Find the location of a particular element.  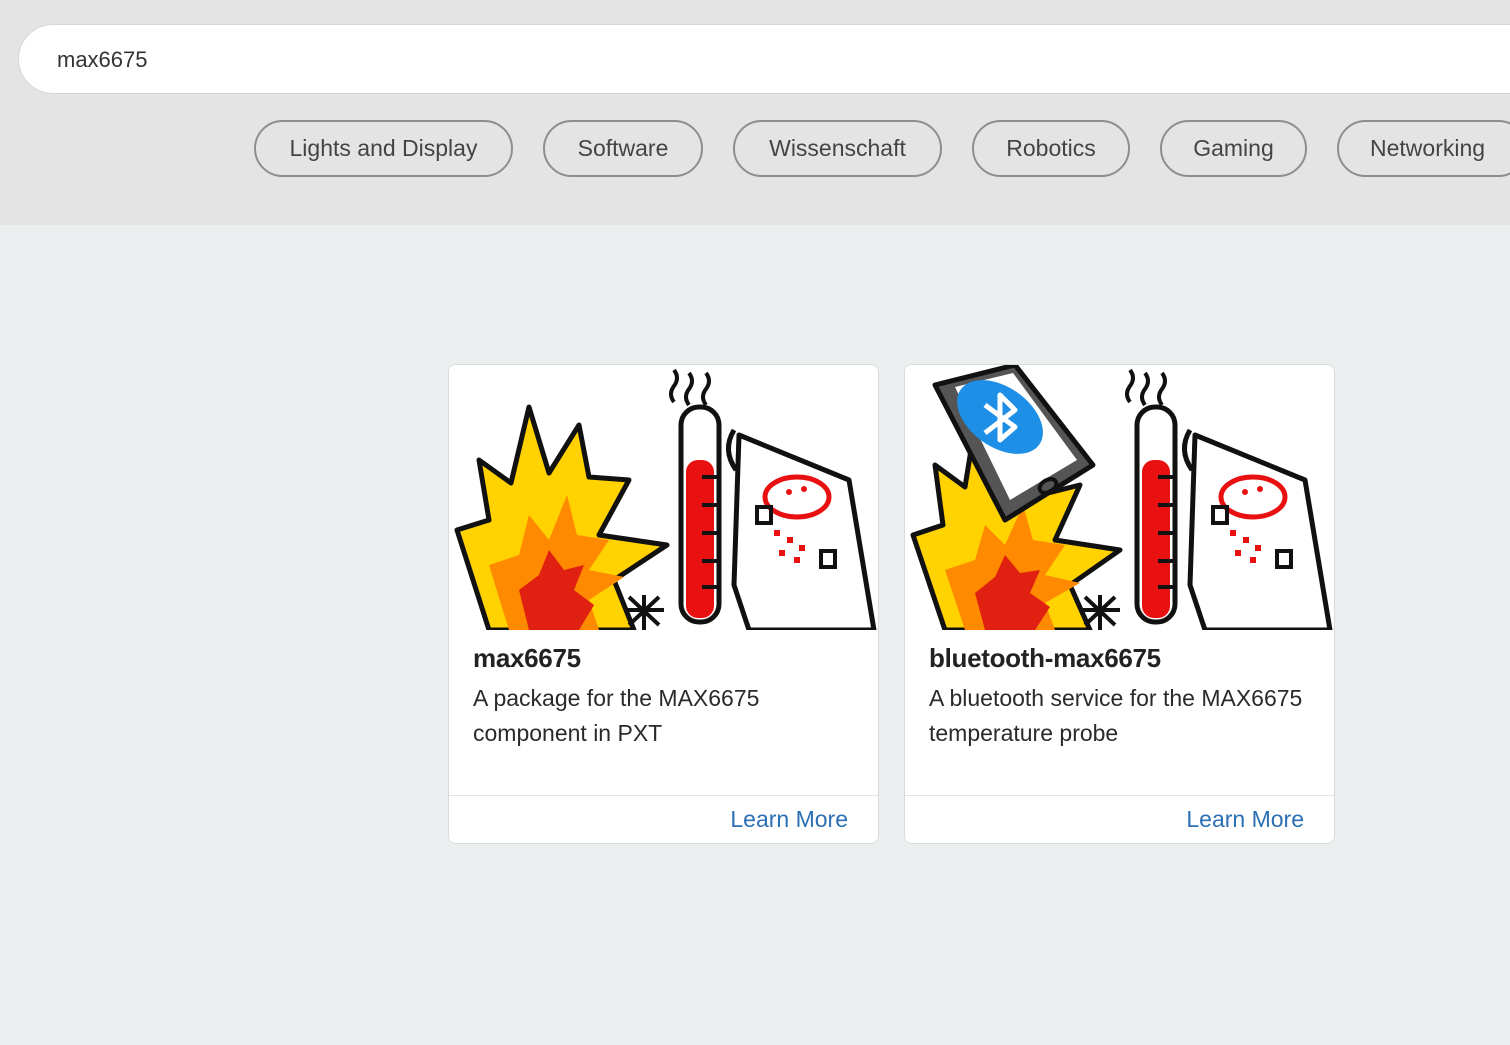

search-input is located at coordinates (757, 60).